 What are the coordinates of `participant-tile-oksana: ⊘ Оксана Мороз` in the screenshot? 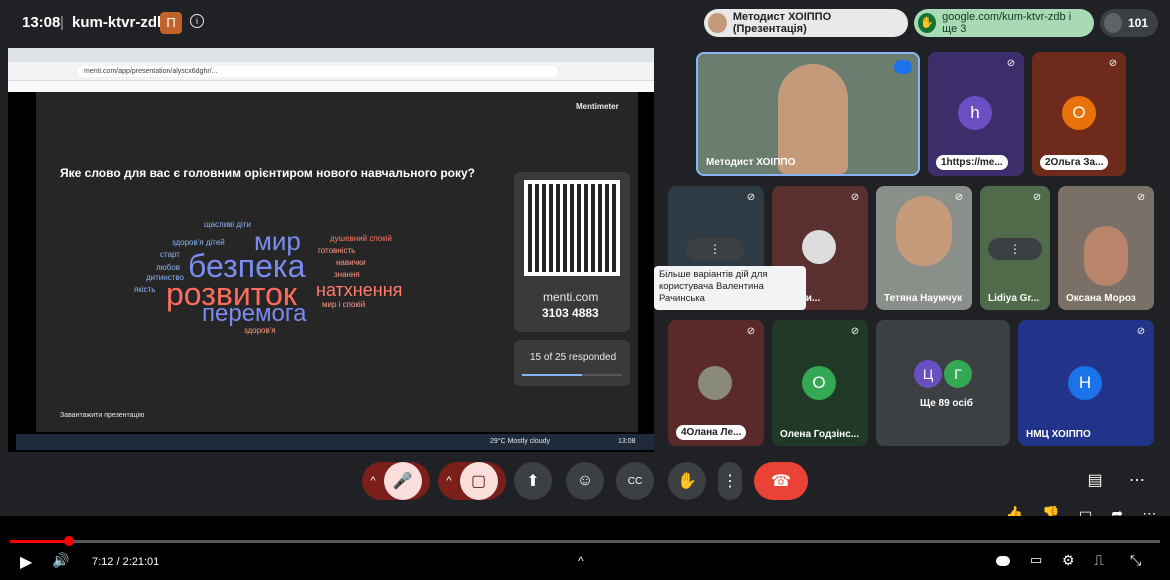 It's located at (1106, 248).